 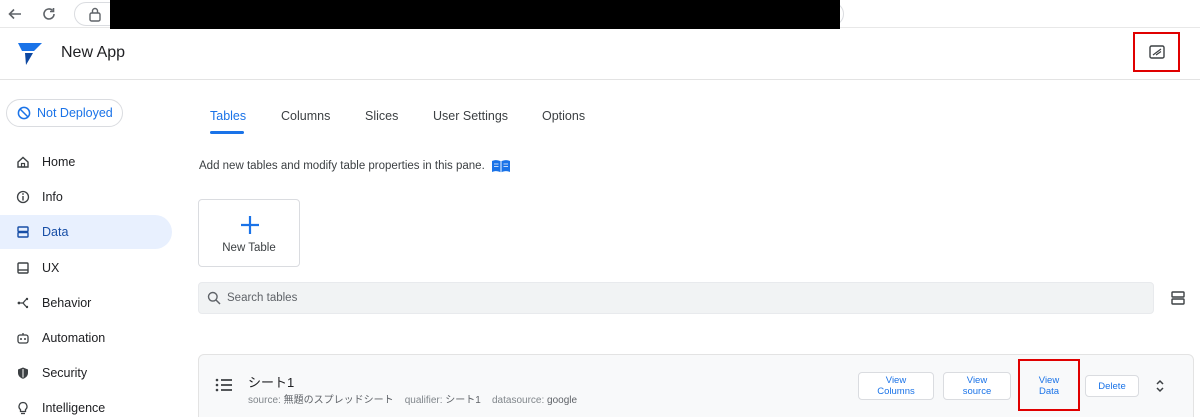 I want to click on reload-icon, so click(x=49, y=14).